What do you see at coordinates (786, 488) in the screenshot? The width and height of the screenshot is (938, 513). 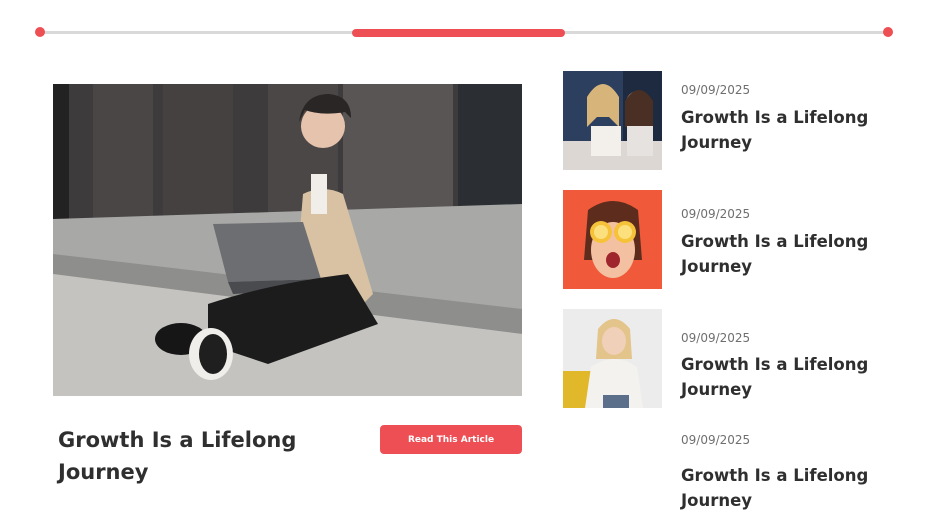 I see `side-article-4-title: Growth Is a Lifelong Journey` at bounding box center [786, 488].